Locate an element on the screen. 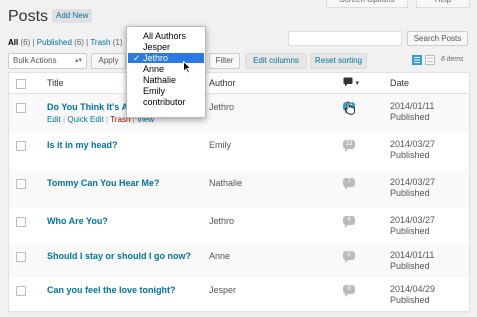 Image resolution: width=477 pixels, height=317 pixels. post-title-link: Is it in my head? is located at coordinates (82, 145).